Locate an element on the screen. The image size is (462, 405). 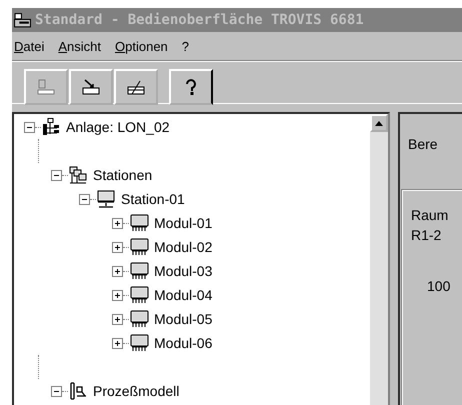
tree-item: Modul-04 is located at coordinates (183, 295).